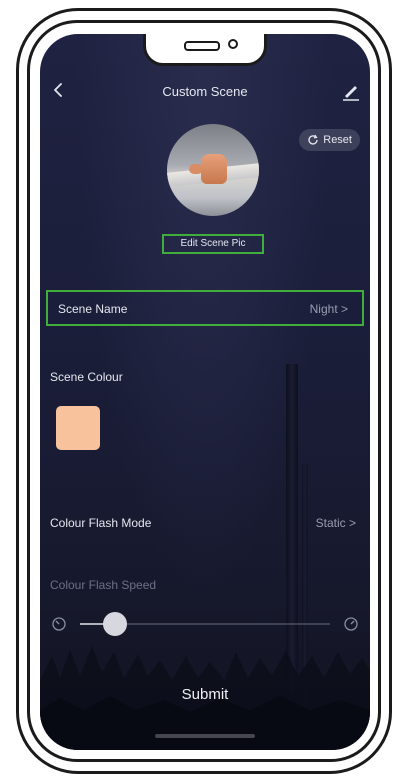 This screenshot has height=782, width=410. What do you see at coordinates (103, 585) in the screenshot?
I see `colour-flash-speed-label: Colour Flash Speed` at bounding box center [103, 585].